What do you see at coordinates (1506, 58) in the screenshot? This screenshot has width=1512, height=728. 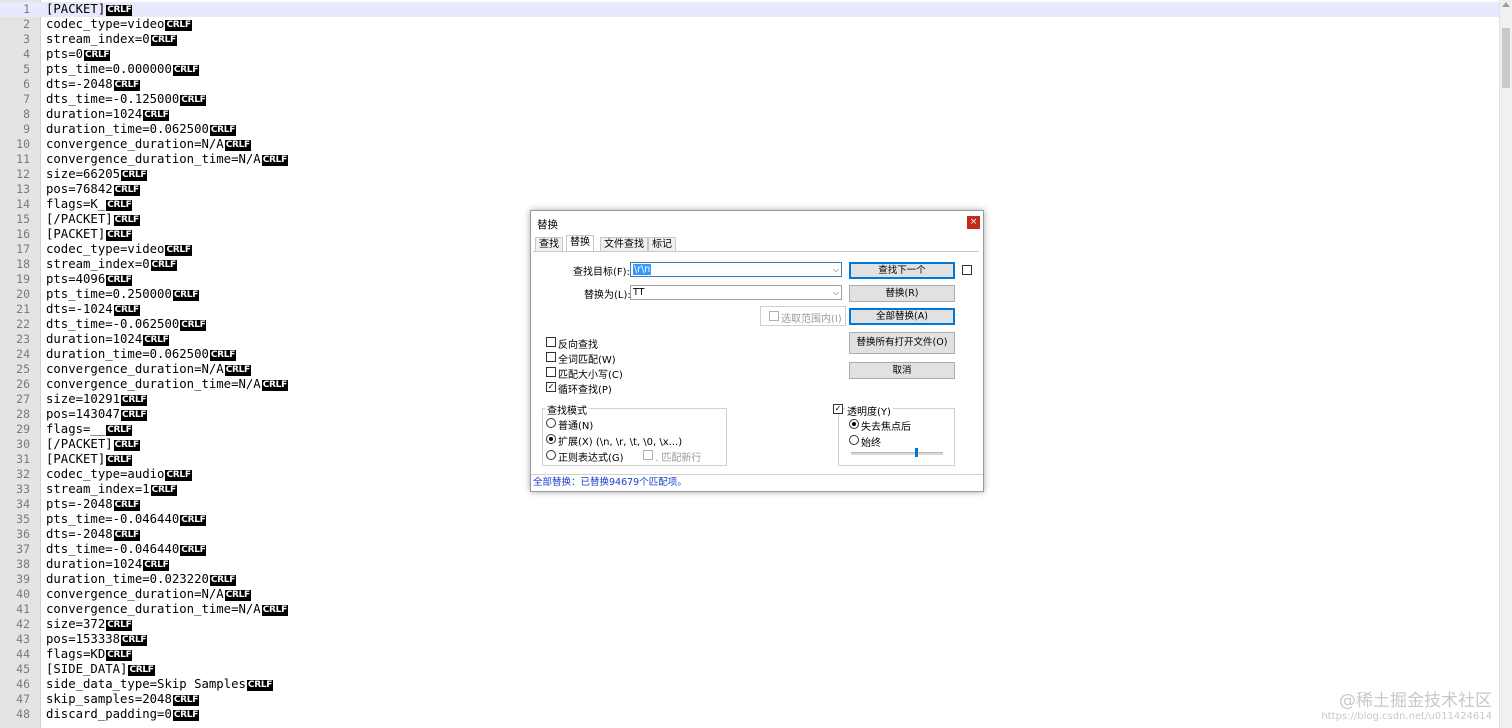 I see `scrollbar-thumb` at bounding box center [1506, 58].